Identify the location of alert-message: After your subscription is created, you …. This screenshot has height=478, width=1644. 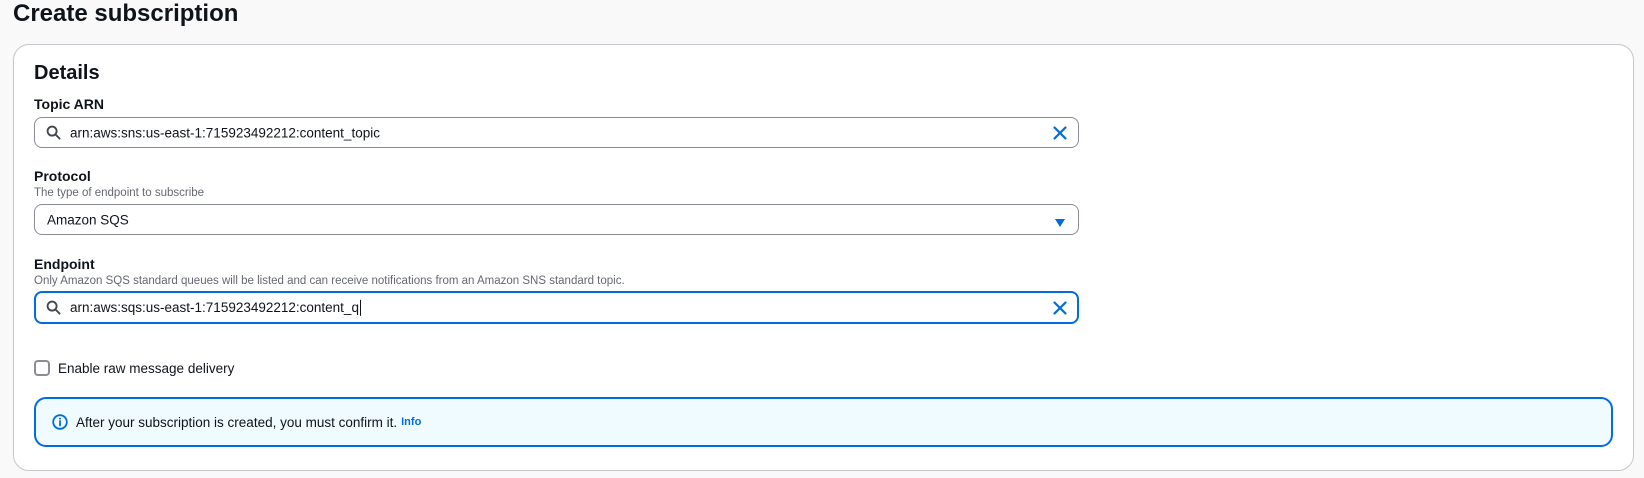
(237, 422).